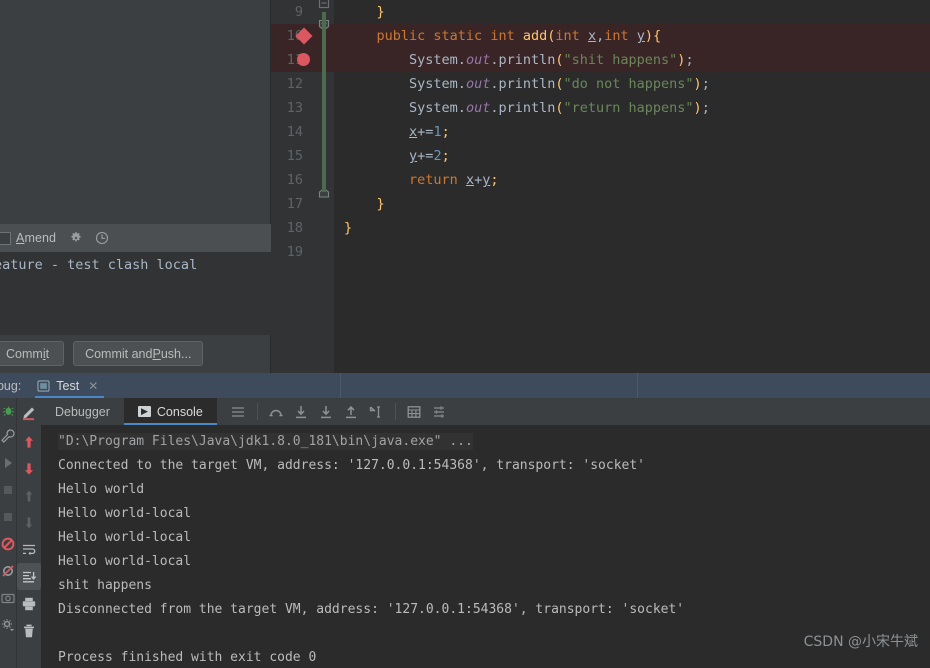 This screenshot has height=668, width=930. What do you see at coordinates (238, 411) in the screenshot?
I see `menu-lines-icon` at bounding box center [238, 411].